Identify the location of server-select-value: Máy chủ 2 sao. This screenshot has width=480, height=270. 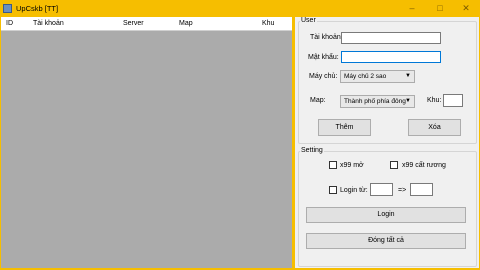
(365, 76).